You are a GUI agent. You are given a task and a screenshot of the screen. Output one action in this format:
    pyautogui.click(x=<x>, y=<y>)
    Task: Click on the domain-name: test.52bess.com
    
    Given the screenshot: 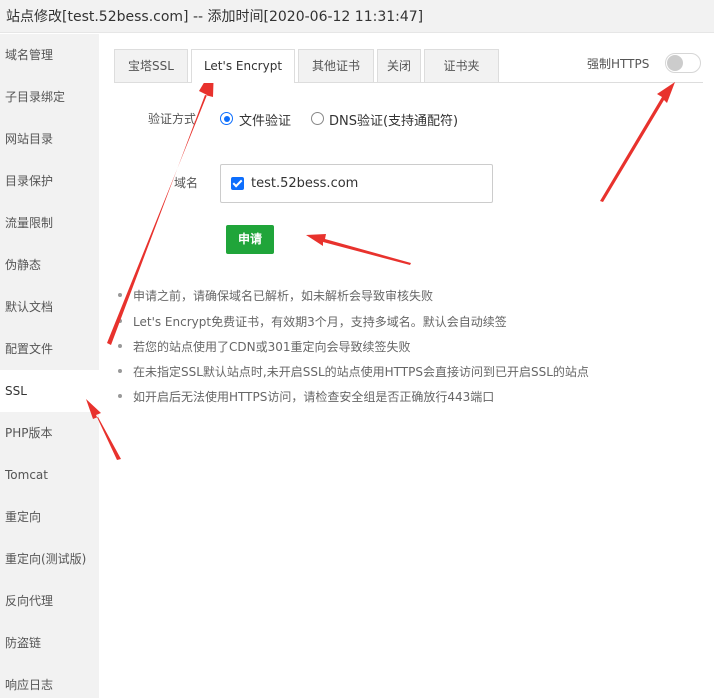 What is the action you would take?
    pyautogui.click(x=304, y=183)
    